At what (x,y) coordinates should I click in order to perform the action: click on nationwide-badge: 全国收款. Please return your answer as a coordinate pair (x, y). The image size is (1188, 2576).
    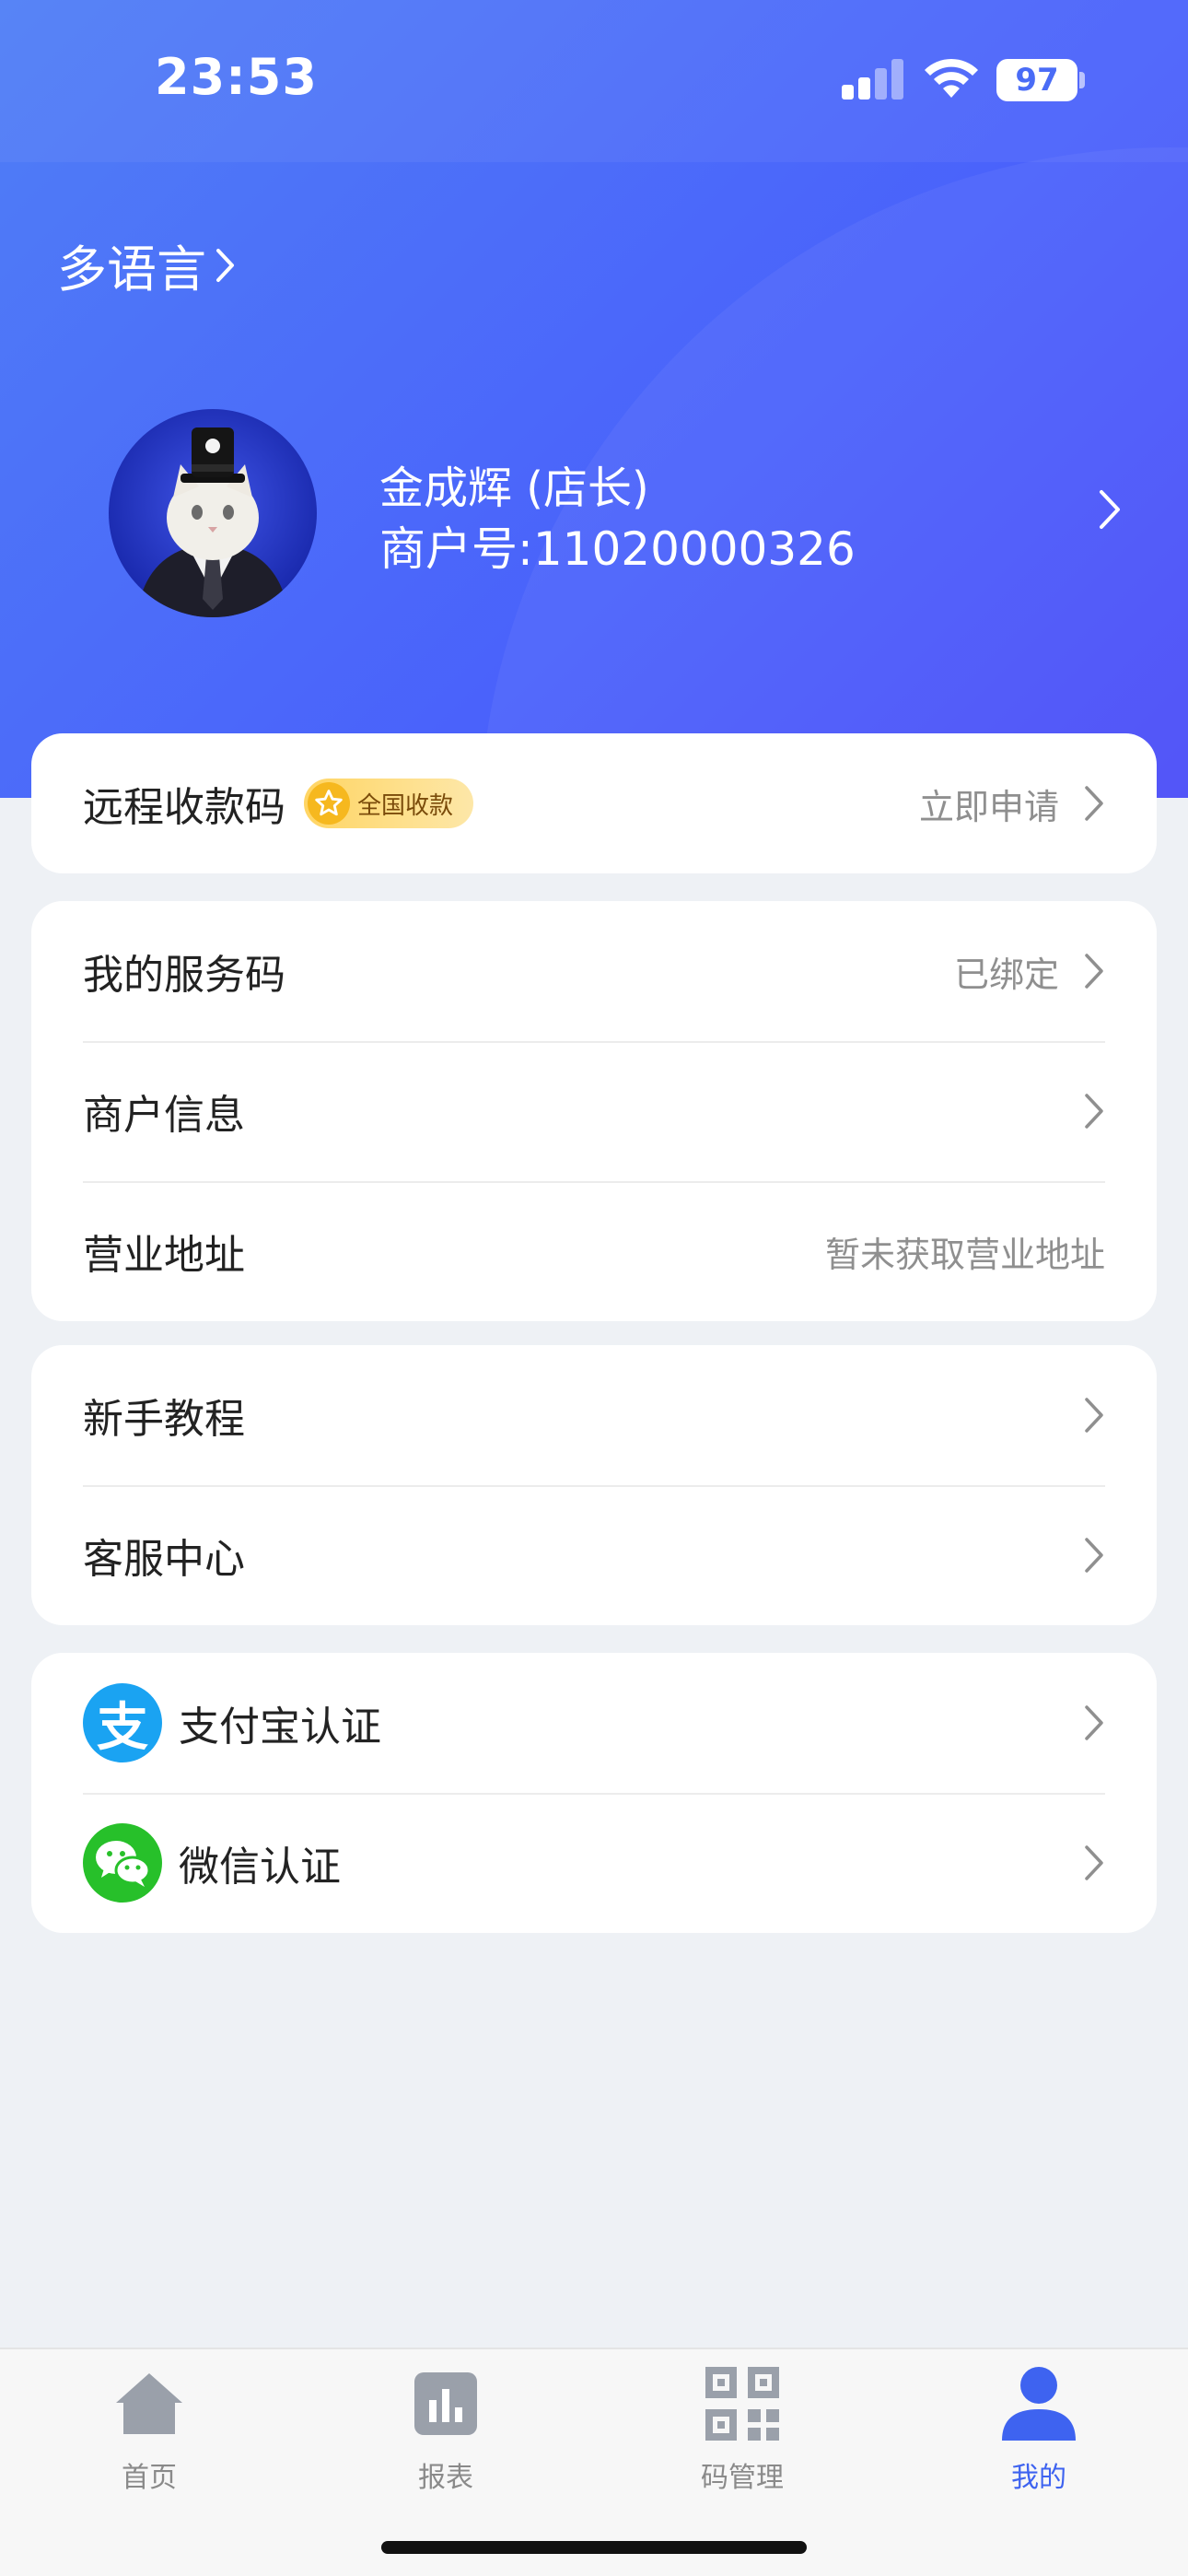
    Looking at the image, I should click on (389, 803).